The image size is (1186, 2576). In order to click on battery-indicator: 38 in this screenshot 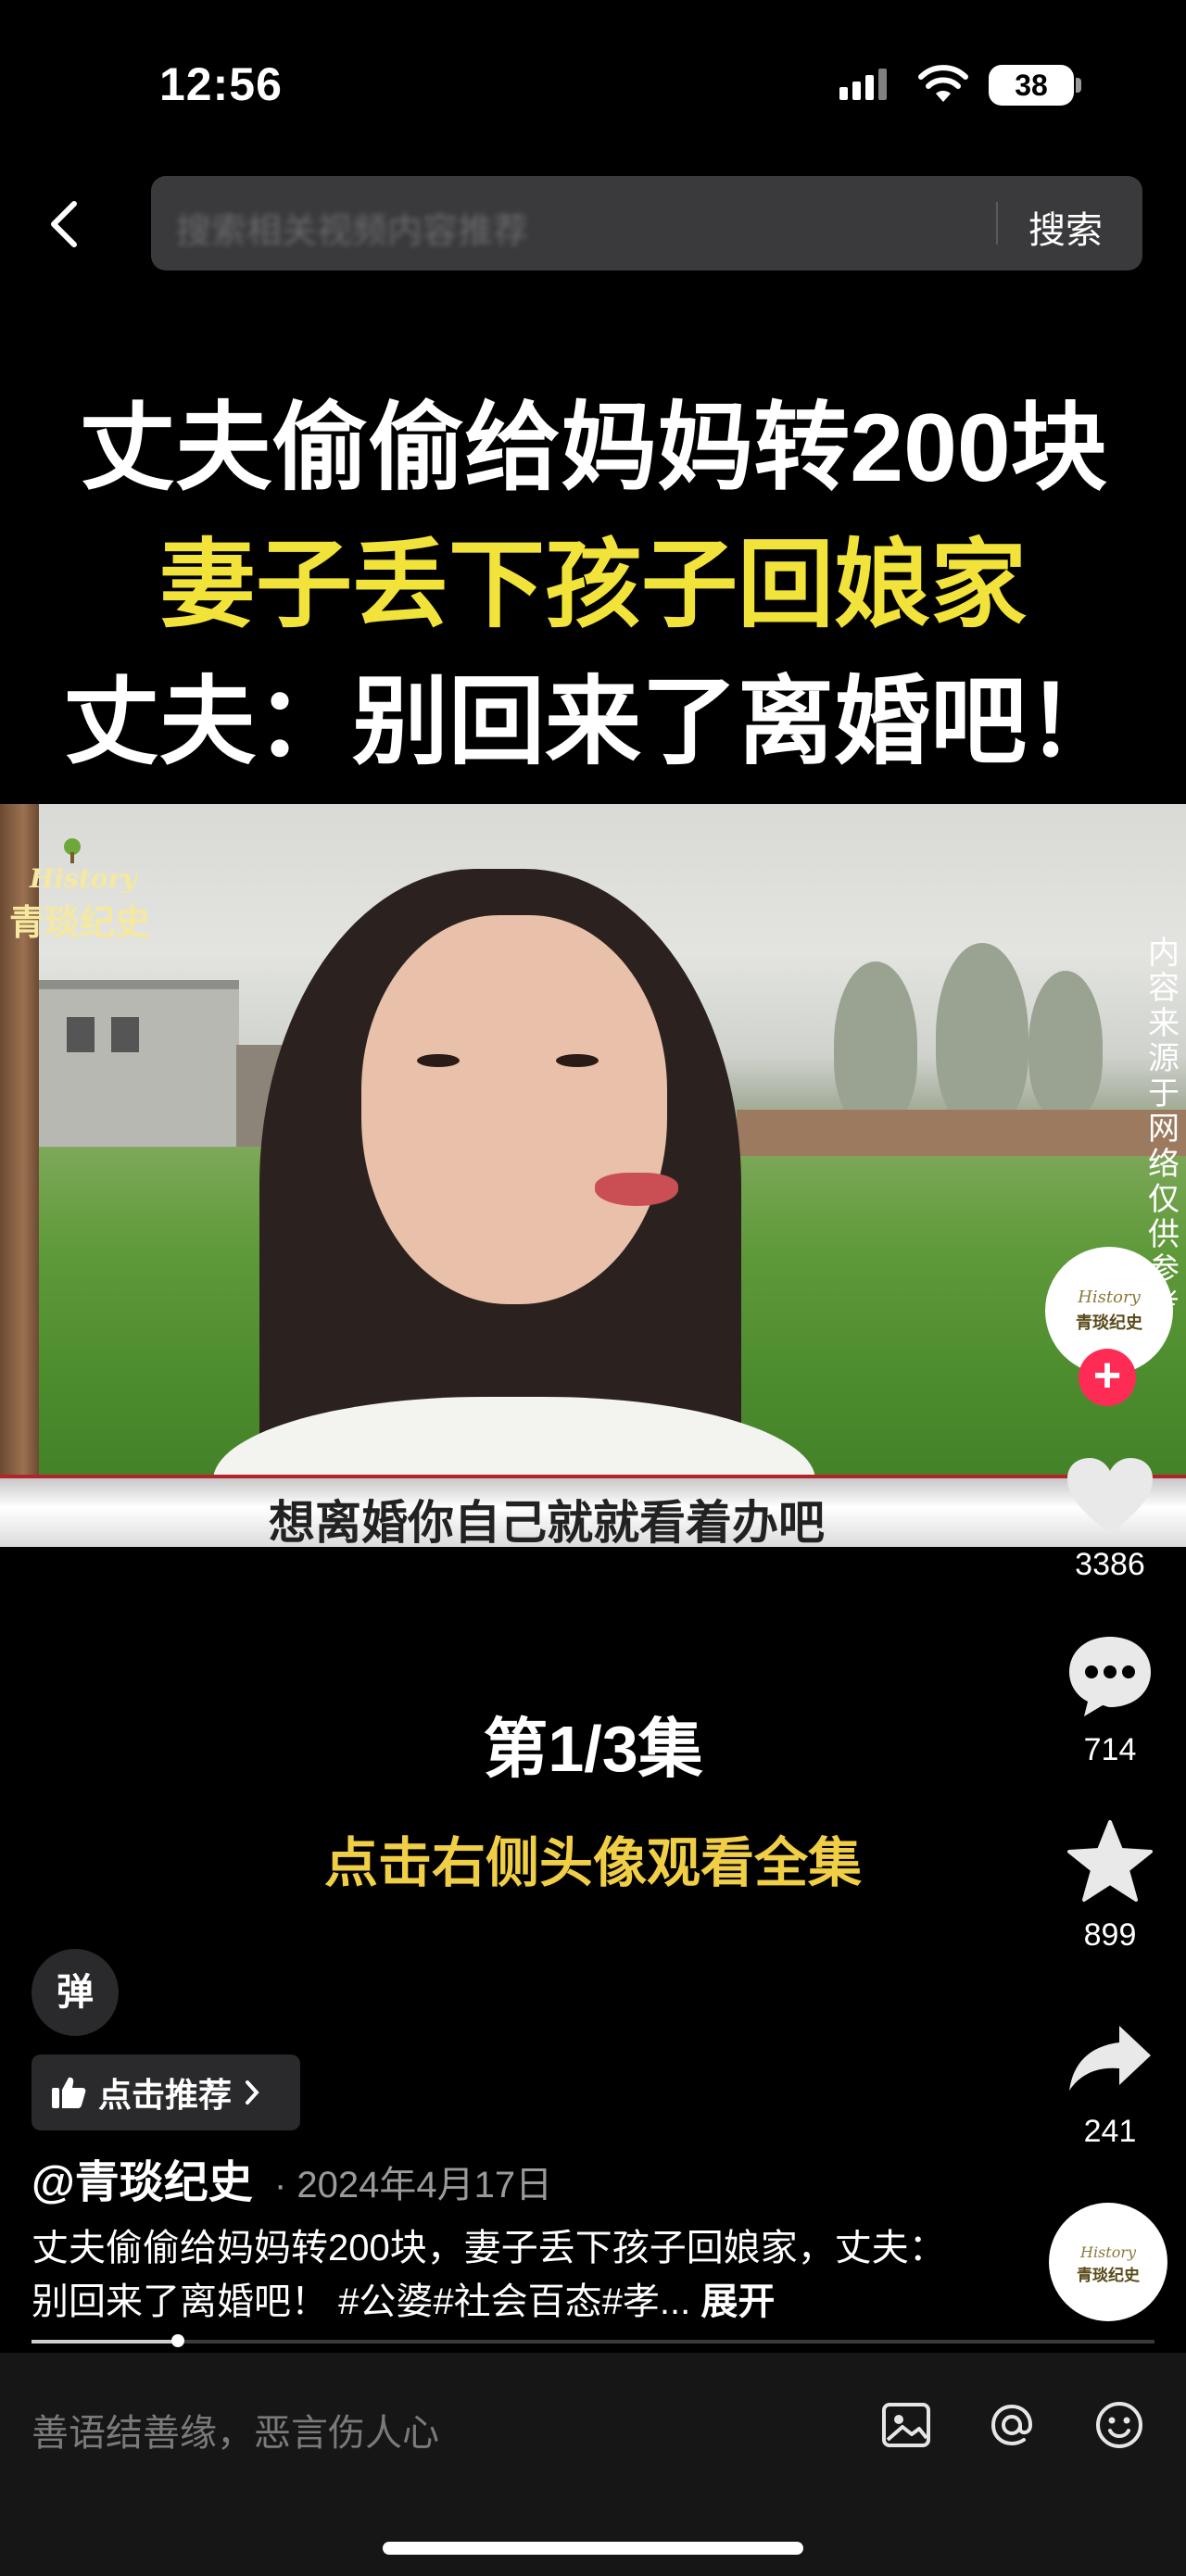, I will do `click(1031, 85)`.